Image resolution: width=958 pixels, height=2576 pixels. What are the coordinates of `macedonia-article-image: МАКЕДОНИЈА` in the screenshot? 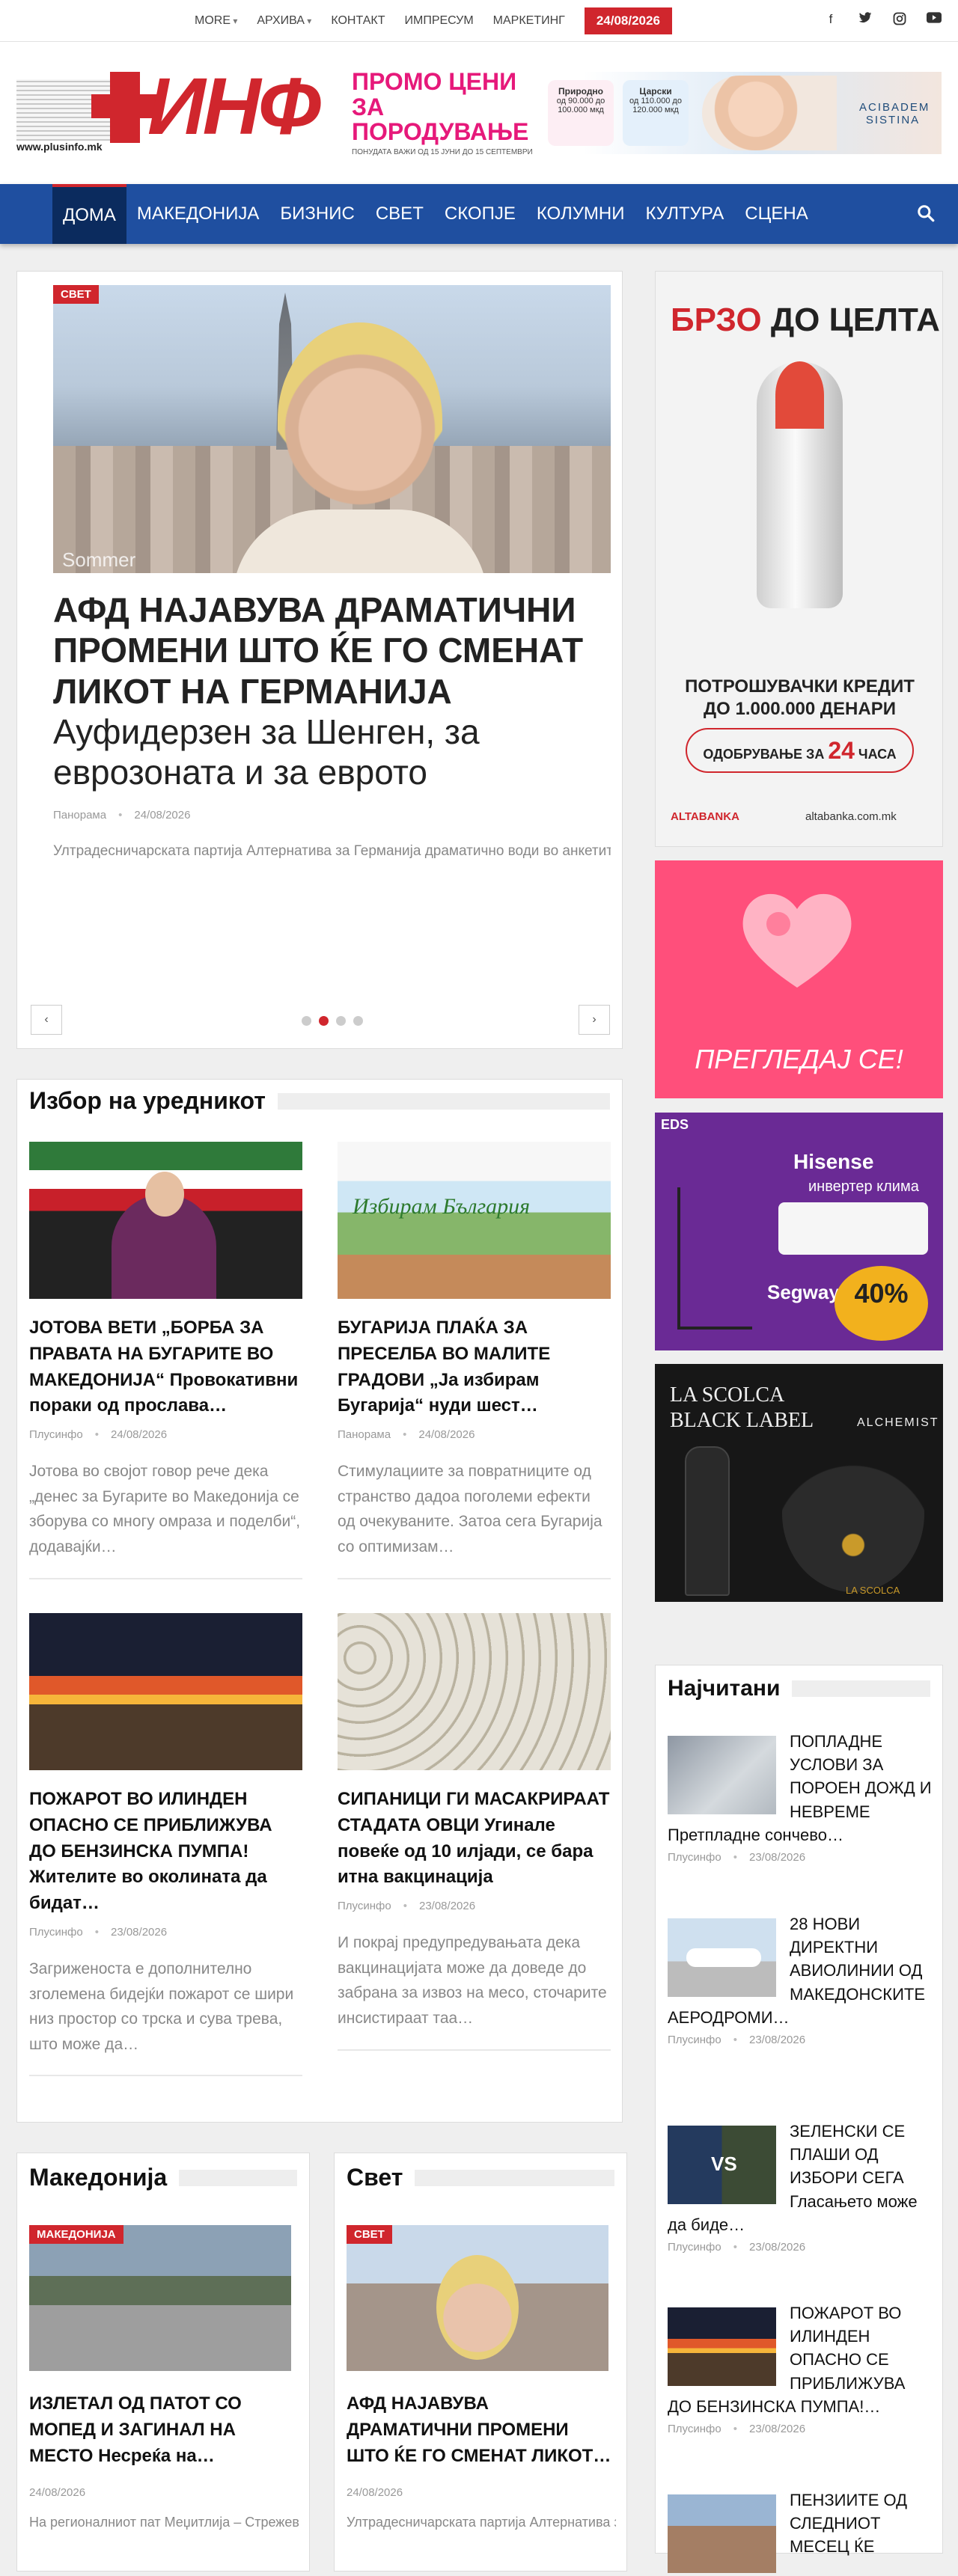 It's located at (160, 2298).